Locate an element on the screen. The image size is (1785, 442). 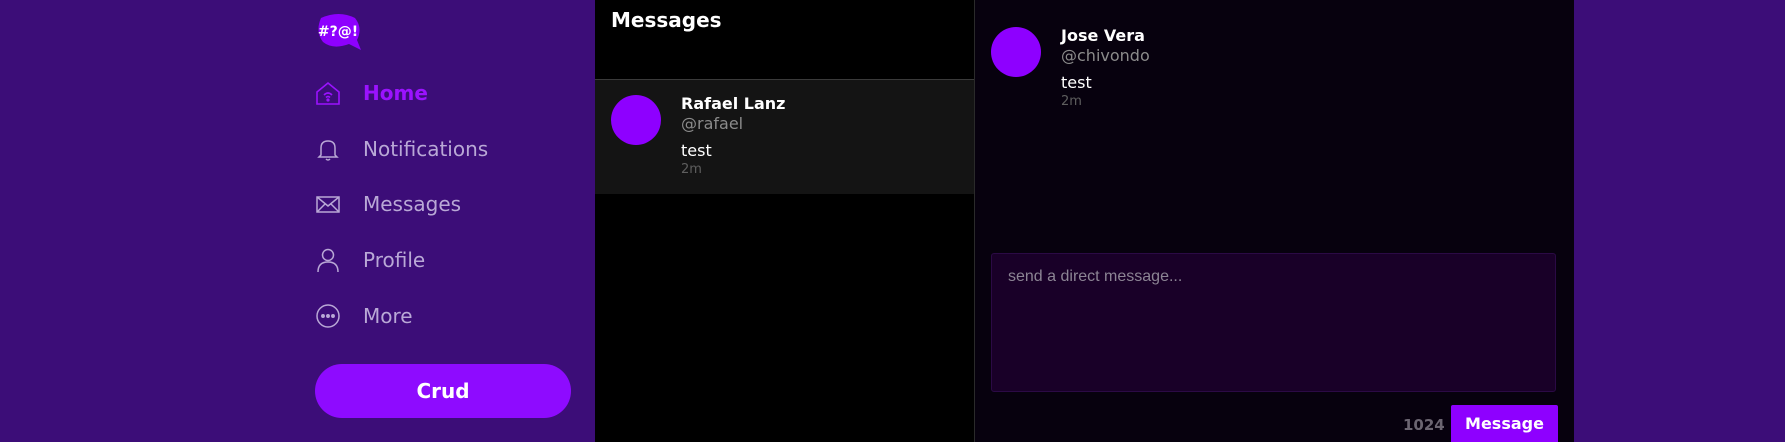
message-sender-handle: @chivondo is located at coordinates (1105, 55).